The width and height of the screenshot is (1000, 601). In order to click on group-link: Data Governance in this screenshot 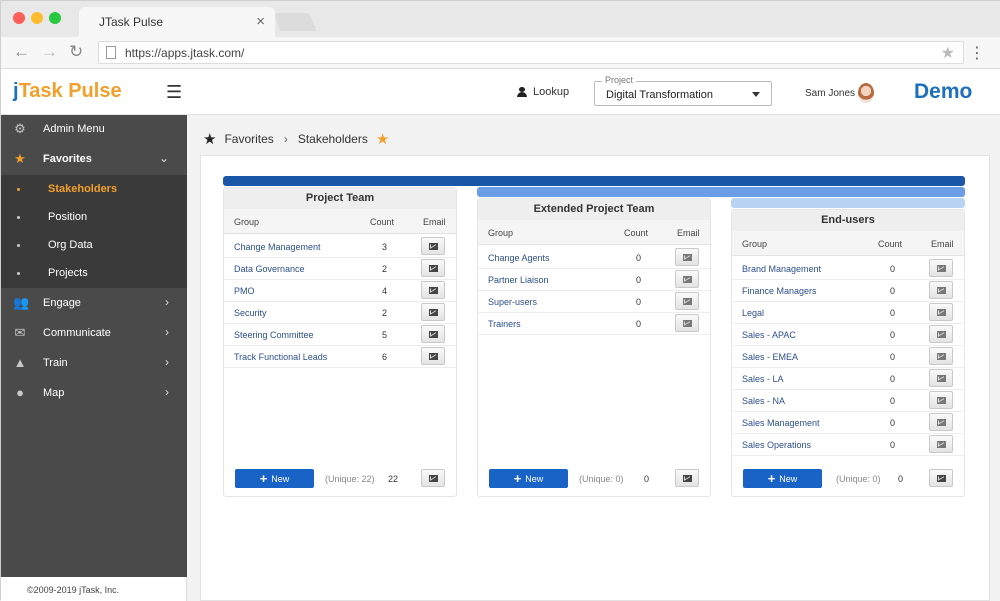, I will do `click(269, 269)`.